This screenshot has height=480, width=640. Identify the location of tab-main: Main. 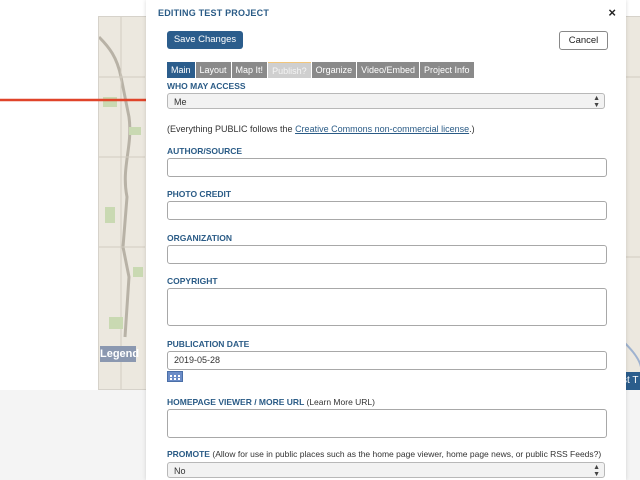
(181, 70).